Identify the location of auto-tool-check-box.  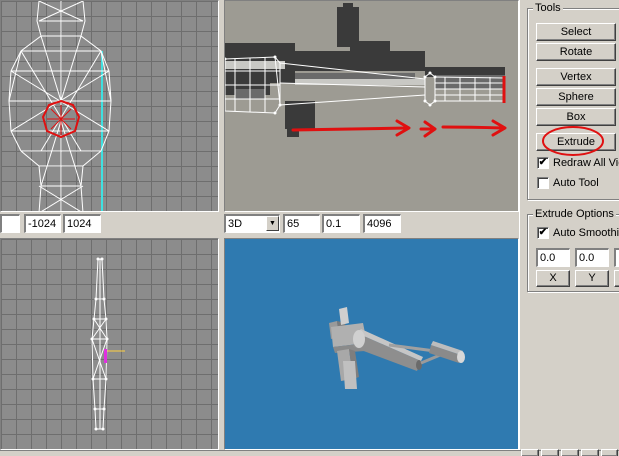
(543, 183).